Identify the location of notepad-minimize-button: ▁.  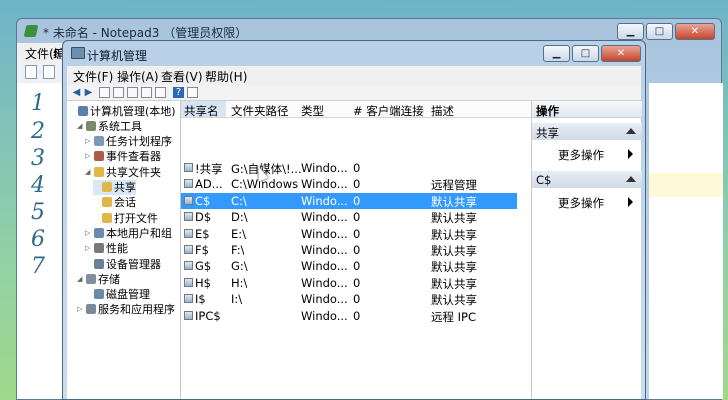
(630, 31).